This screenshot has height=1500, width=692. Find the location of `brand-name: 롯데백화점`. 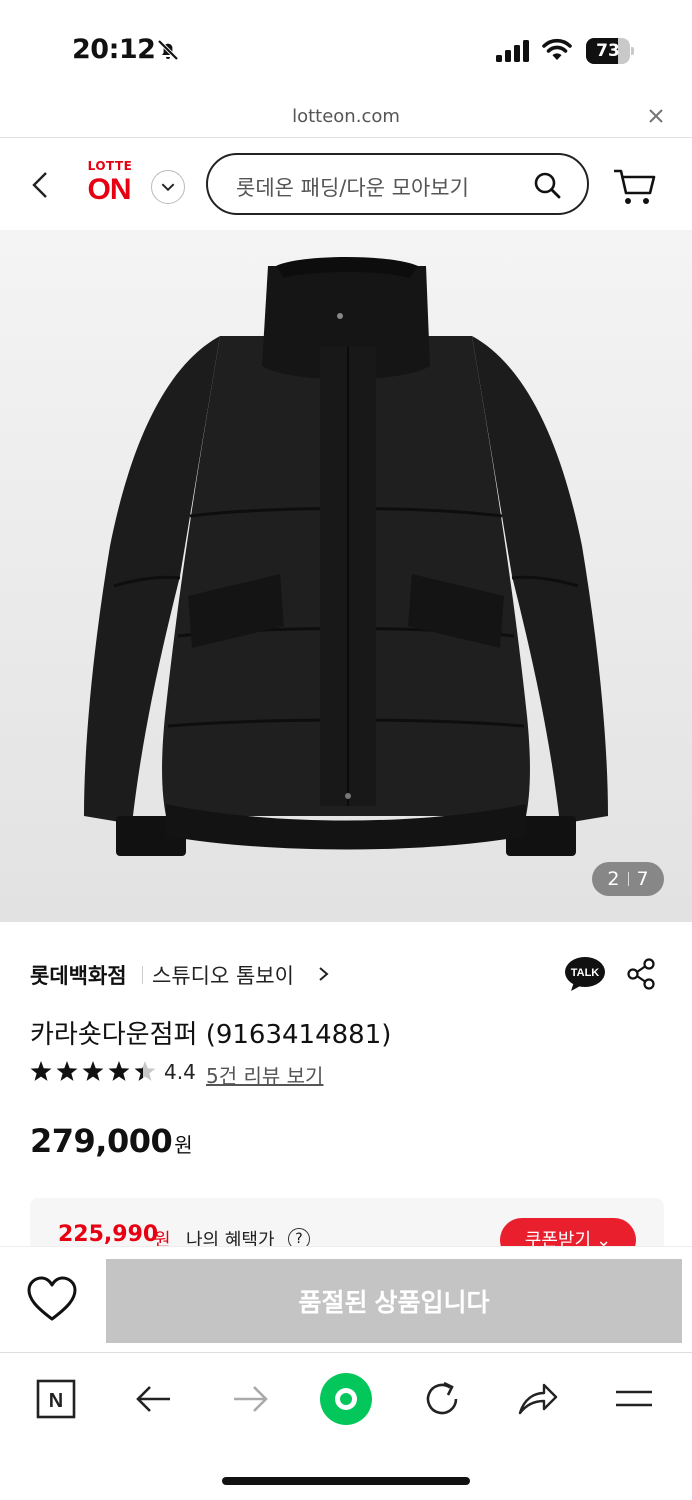

brand-name: 롯데백화점 is located at coordinates (78, 975).